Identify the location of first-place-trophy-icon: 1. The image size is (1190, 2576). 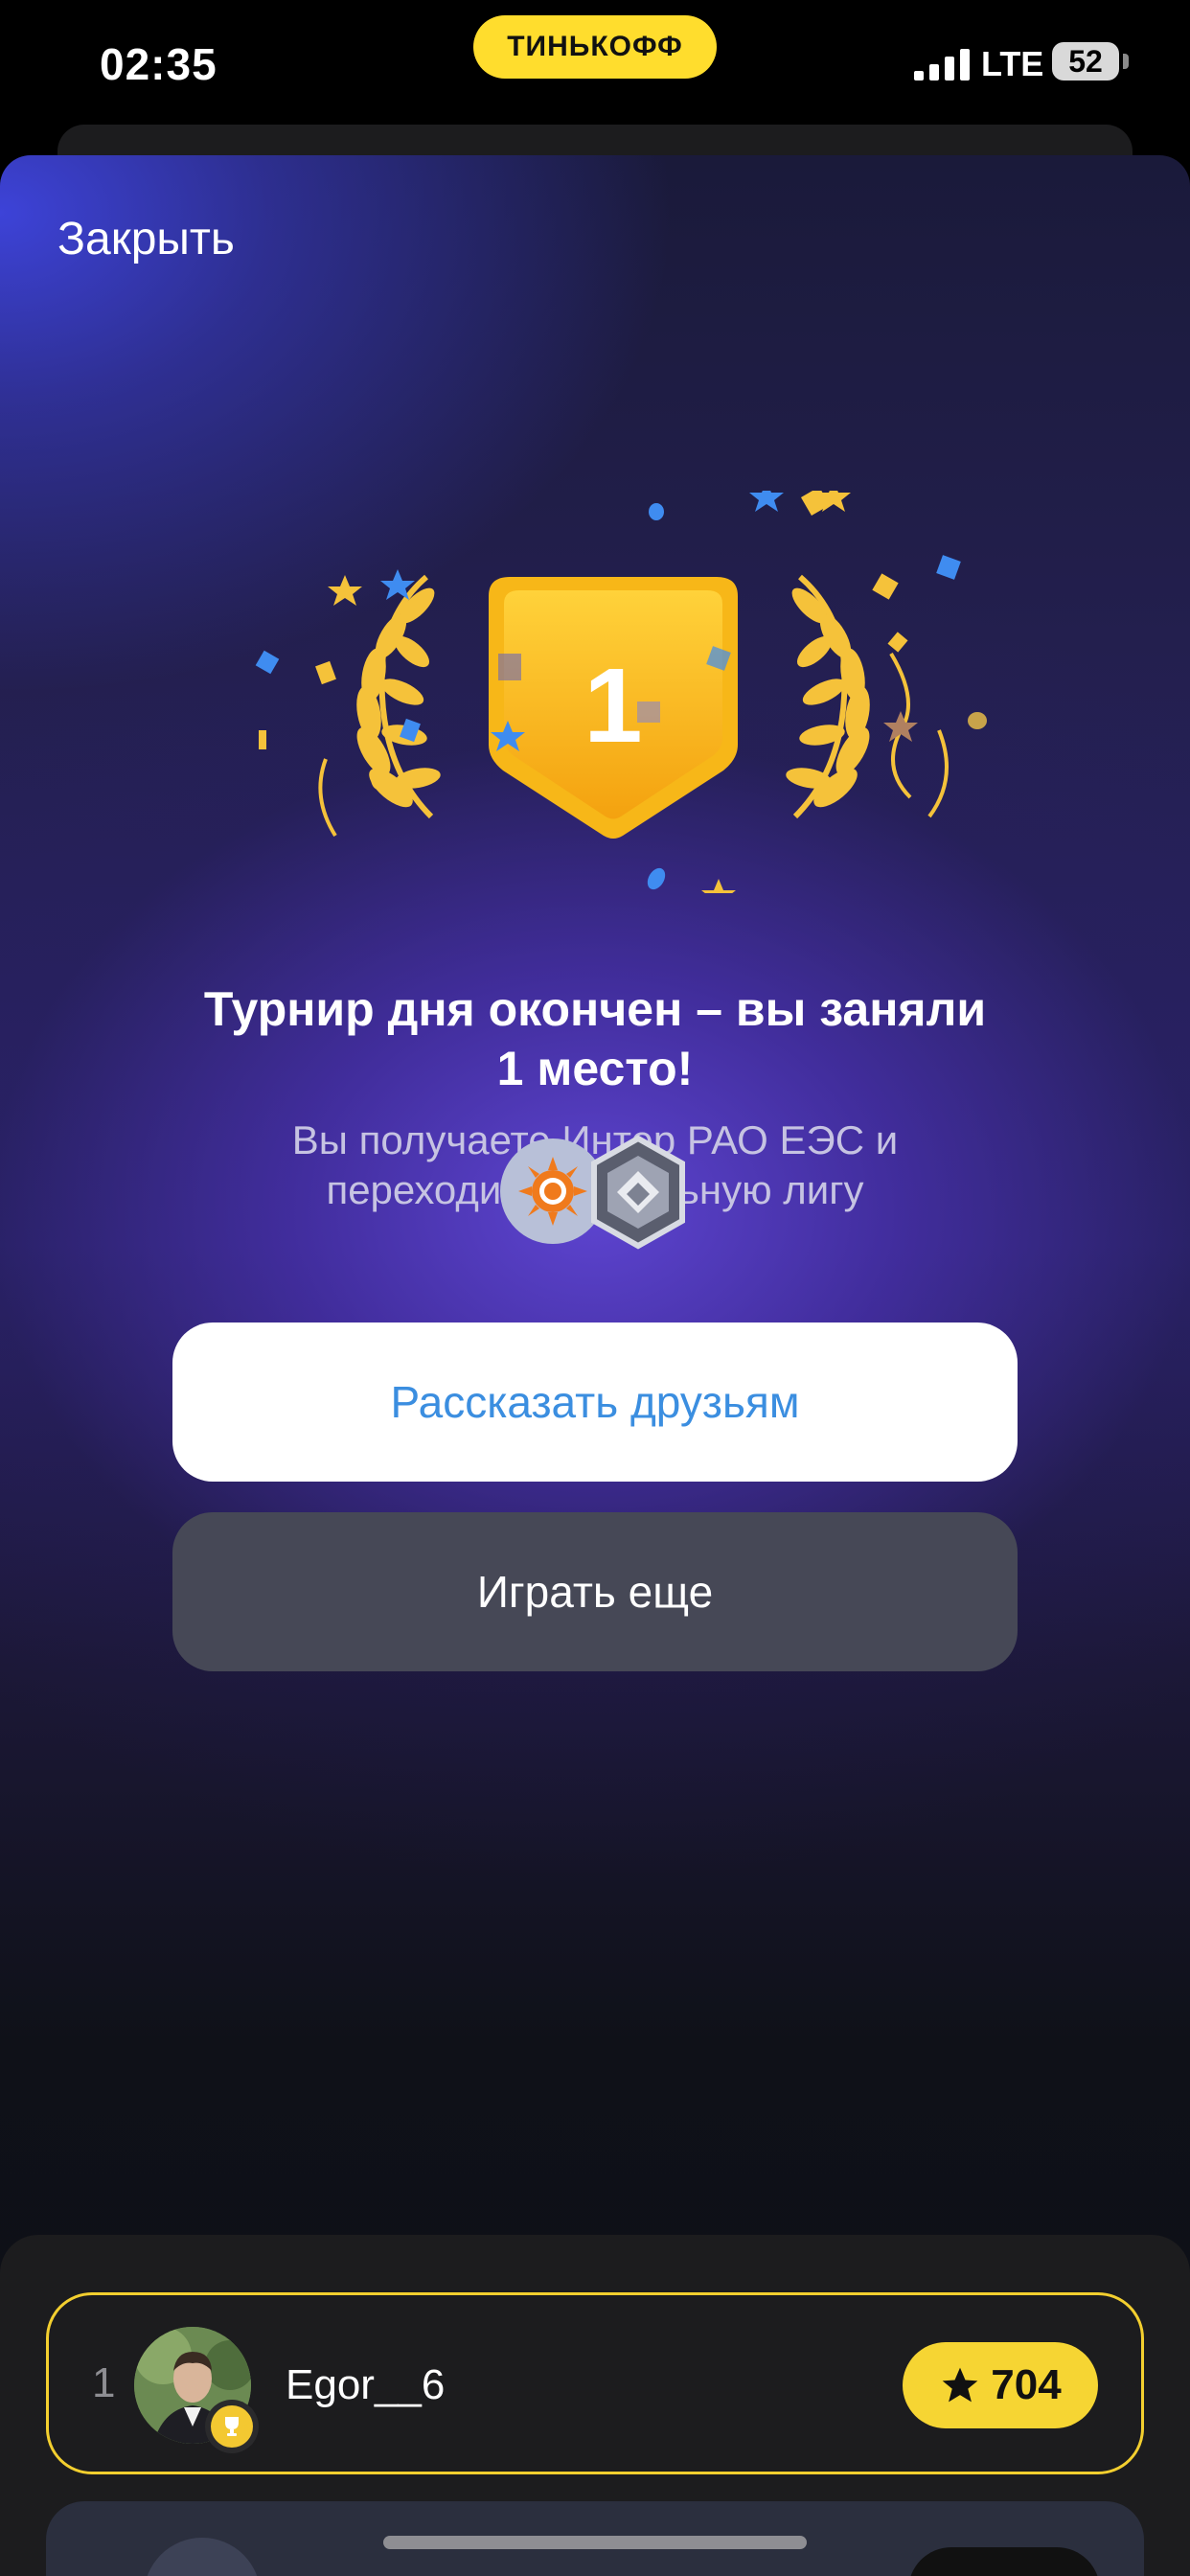
(621, 692).